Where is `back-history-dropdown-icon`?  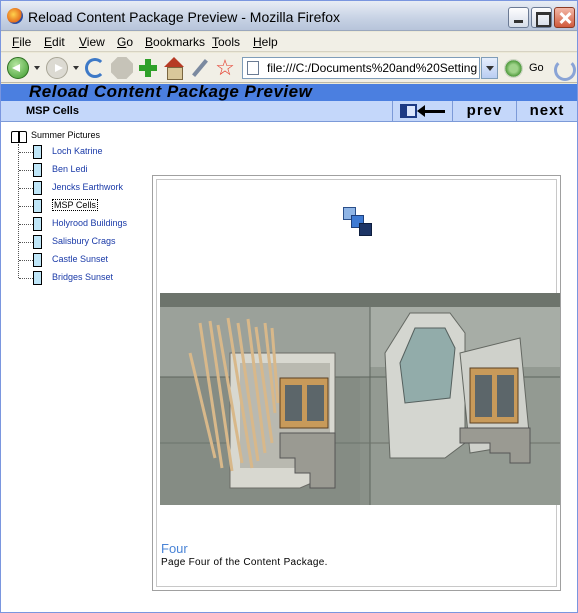
back-history-dropdown-icon is located at coordinates (37, 68).